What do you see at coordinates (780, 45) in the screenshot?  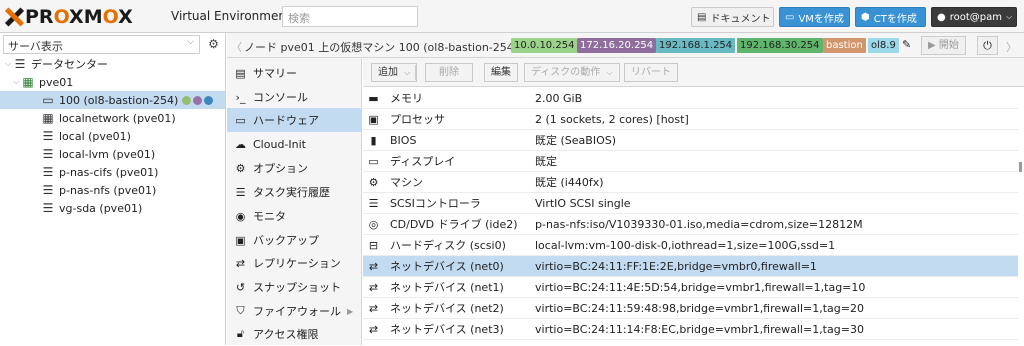 I see `tag-badge: 192.168.30.254` at bounding box center [780, 45].